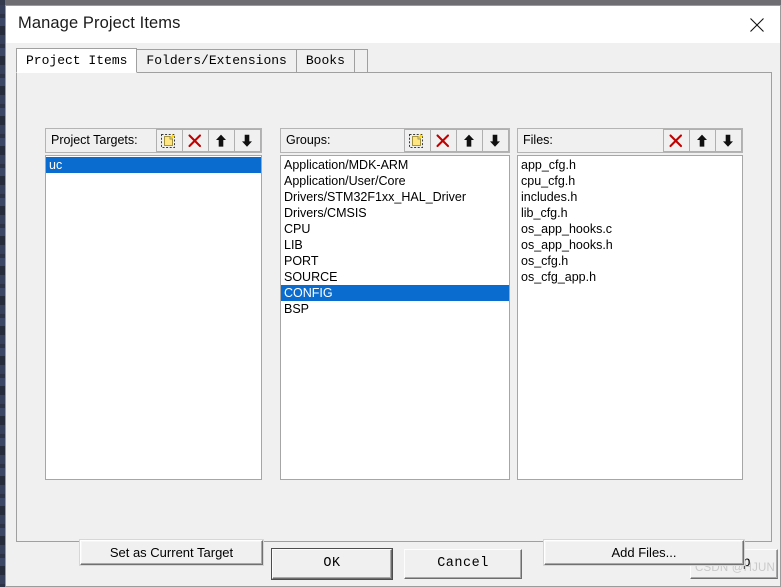 The image size is (781, 587). I want to click on list-item: uc, so click(153, 165).